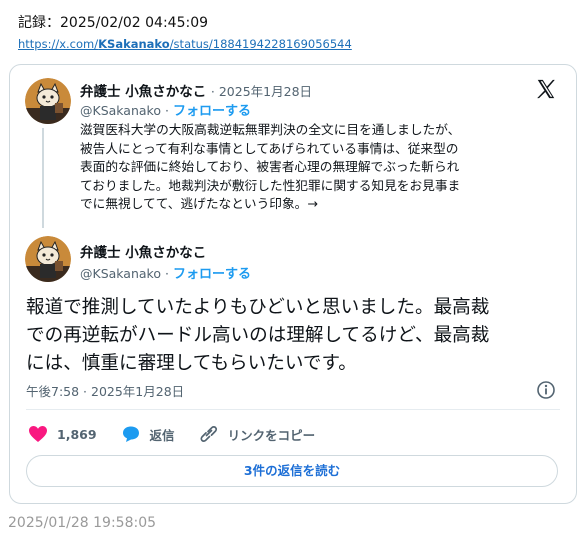 This screenshot has height=546, width=586. Describe the element at coordinates (546, 89) in the screenshot. I see `x-logo-icon` at that location.